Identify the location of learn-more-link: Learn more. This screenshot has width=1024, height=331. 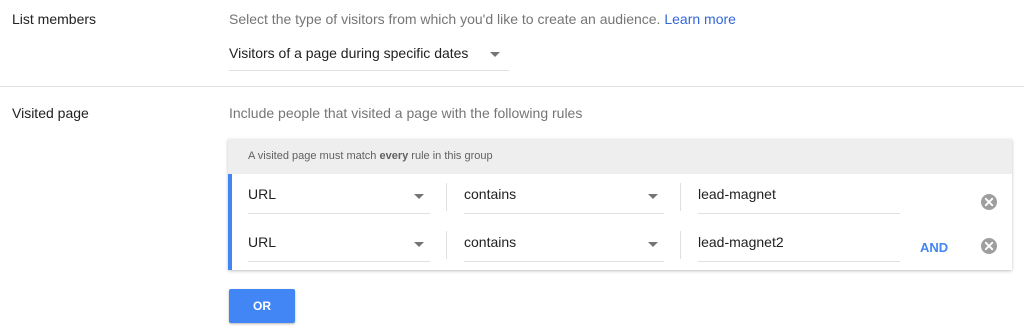
(700, 19).